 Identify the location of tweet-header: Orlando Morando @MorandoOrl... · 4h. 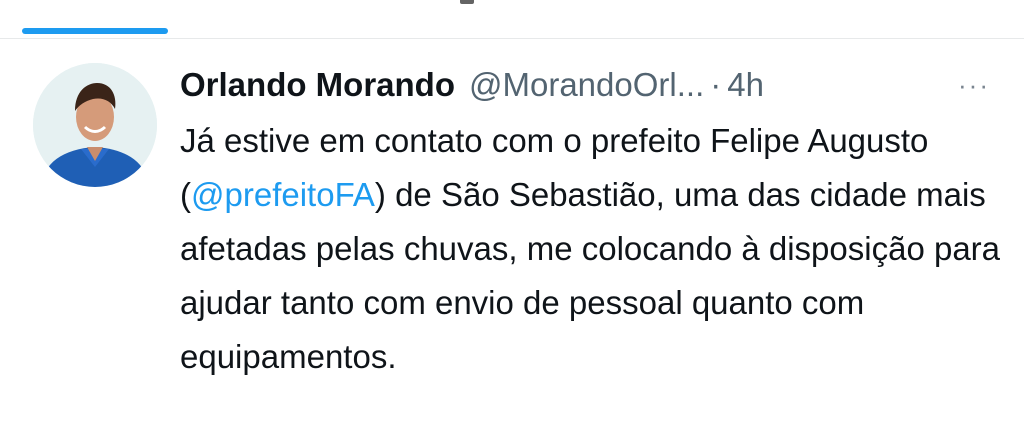
(472, 85).